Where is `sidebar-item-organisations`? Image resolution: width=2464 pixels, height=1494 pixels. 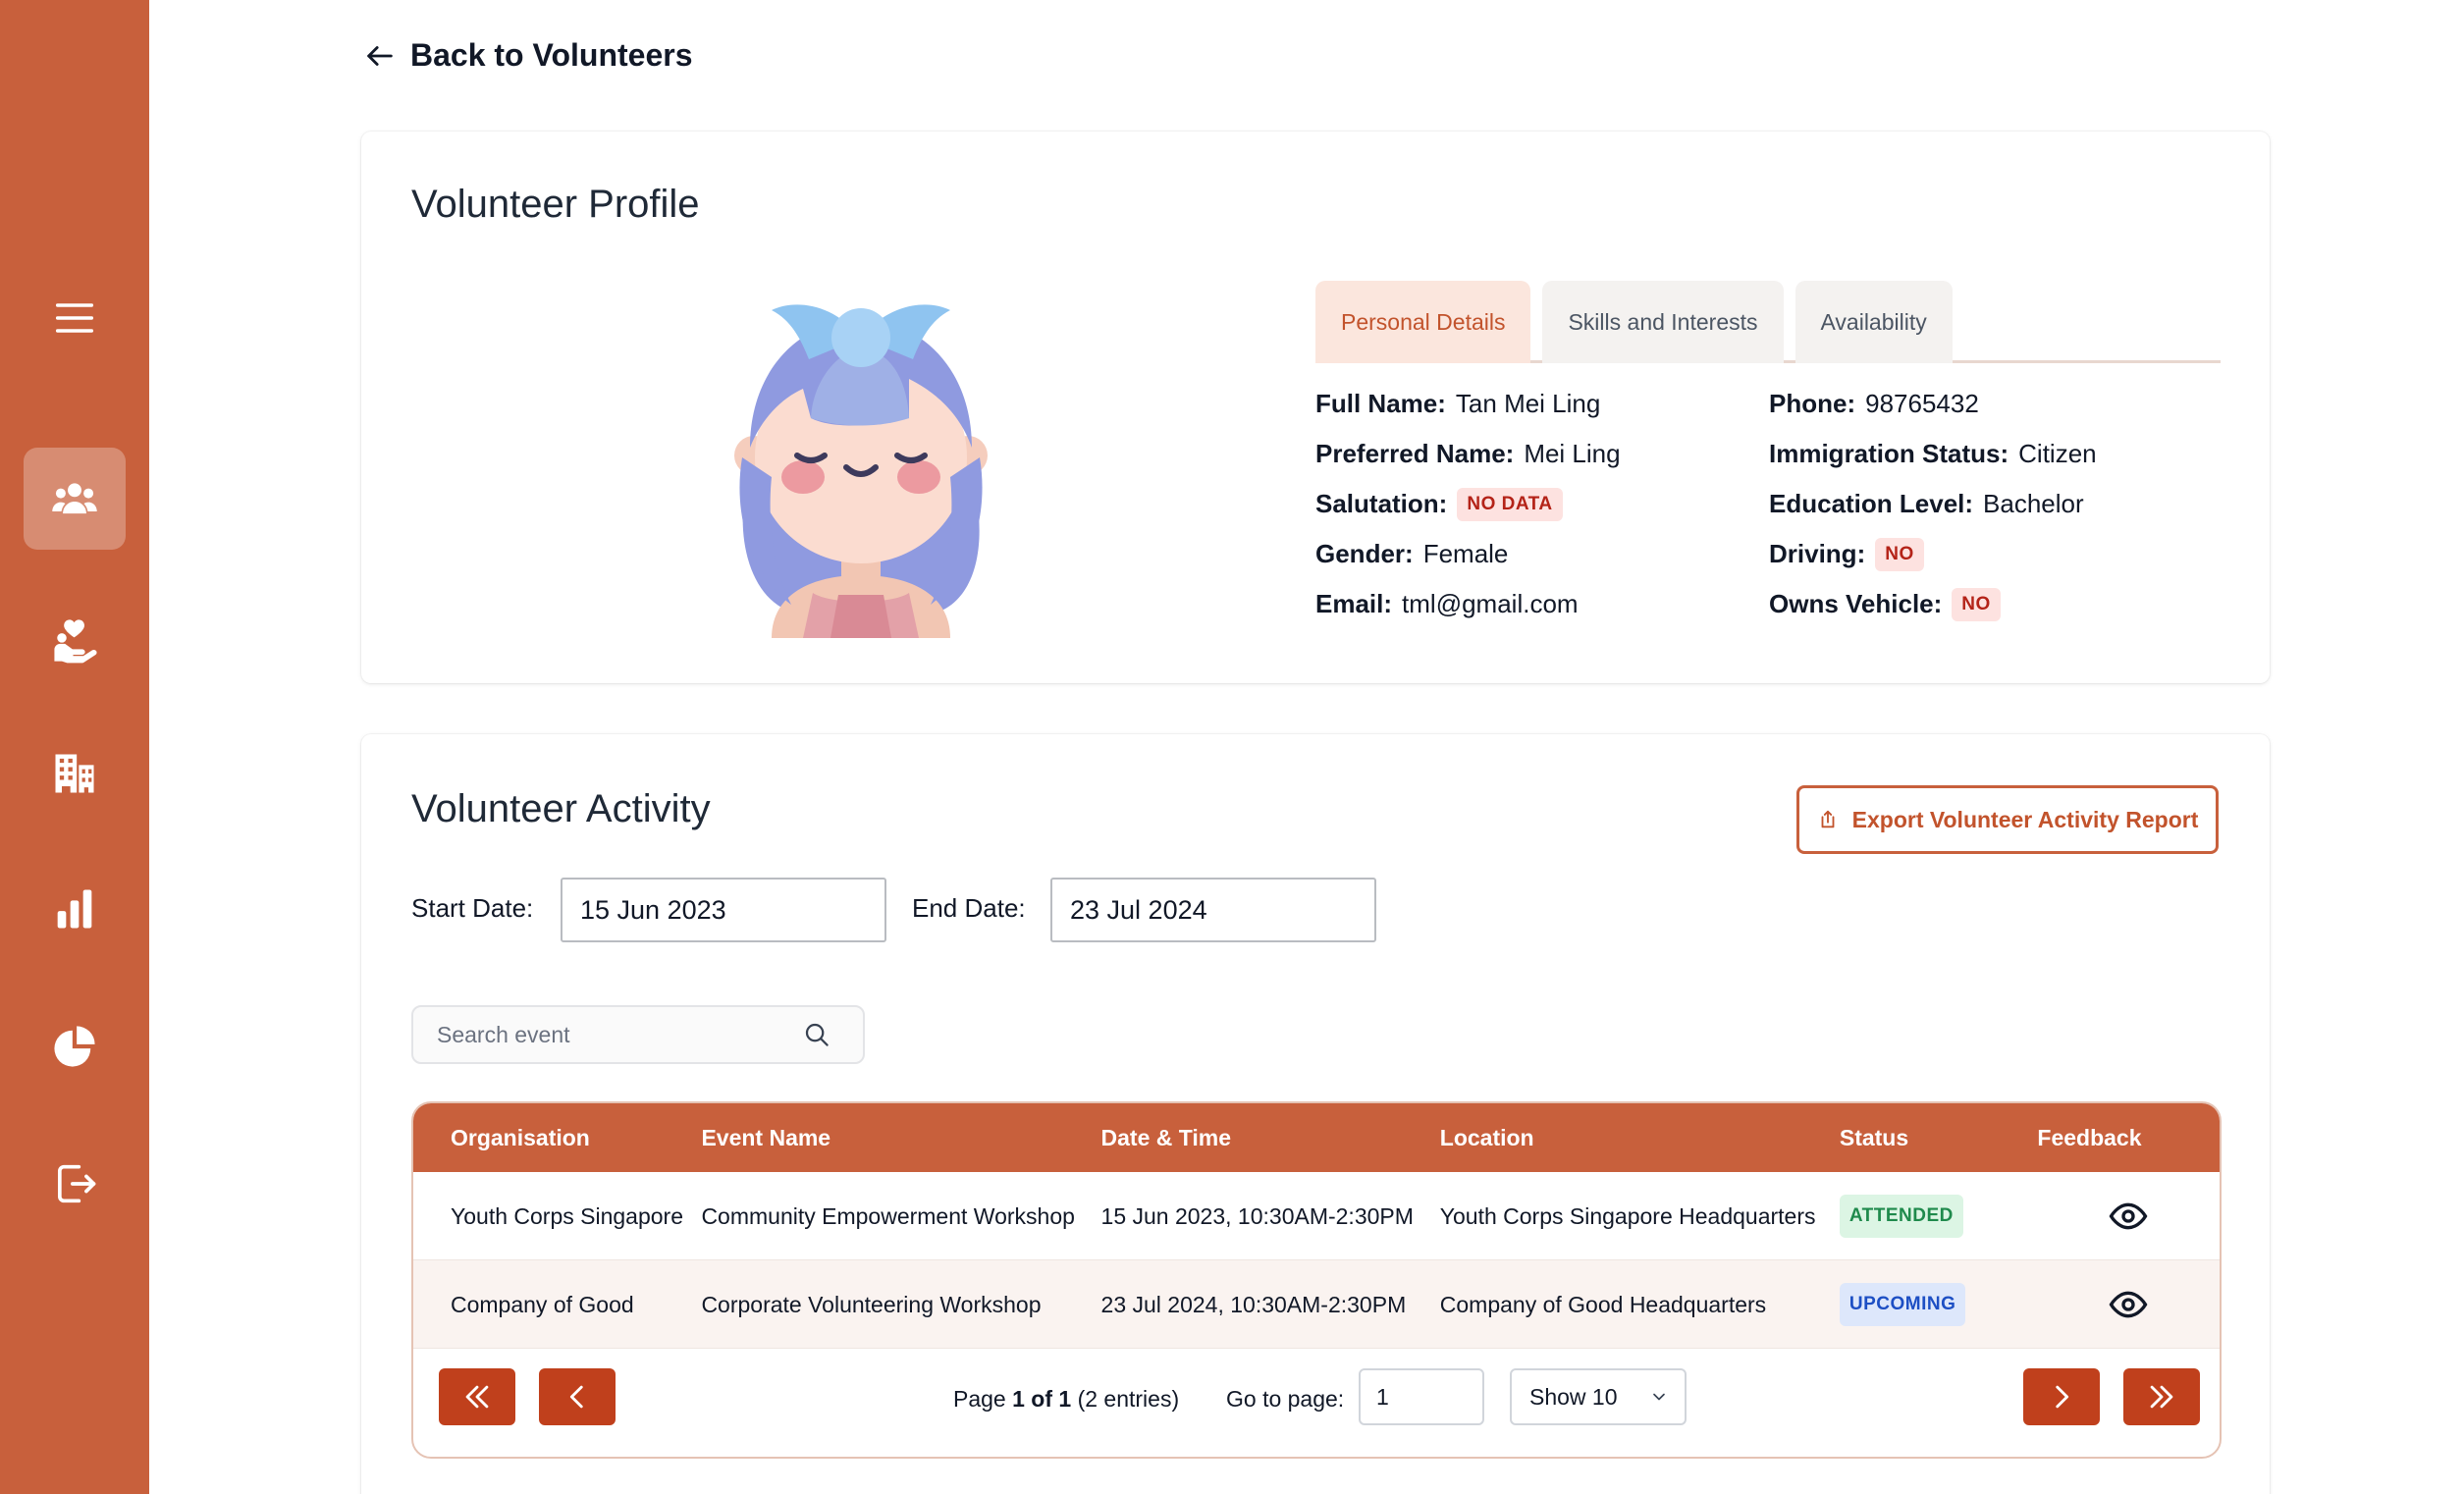 sidebar-item-organisations is located at coordinates (75, 773).